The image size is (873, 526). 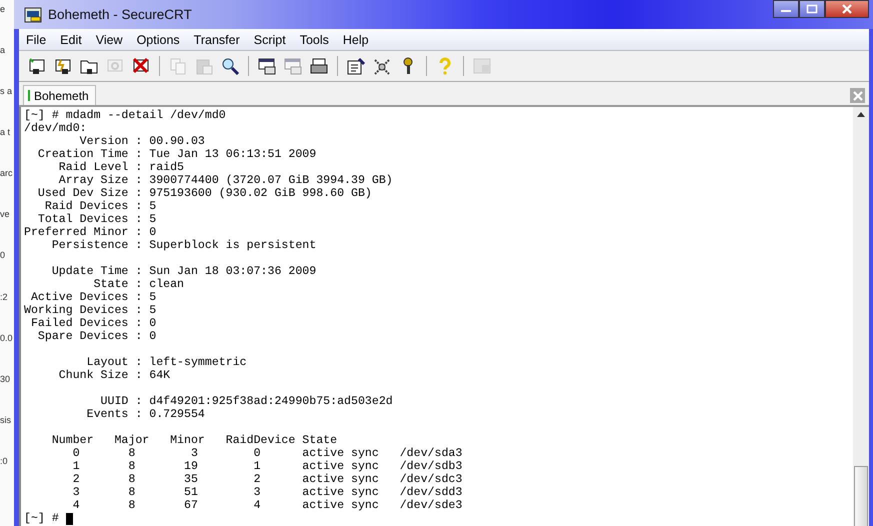 What do you see at coordinates (3, 9) in the screenshot?
I see `partial-text: e` at bounding box center [3, 9].